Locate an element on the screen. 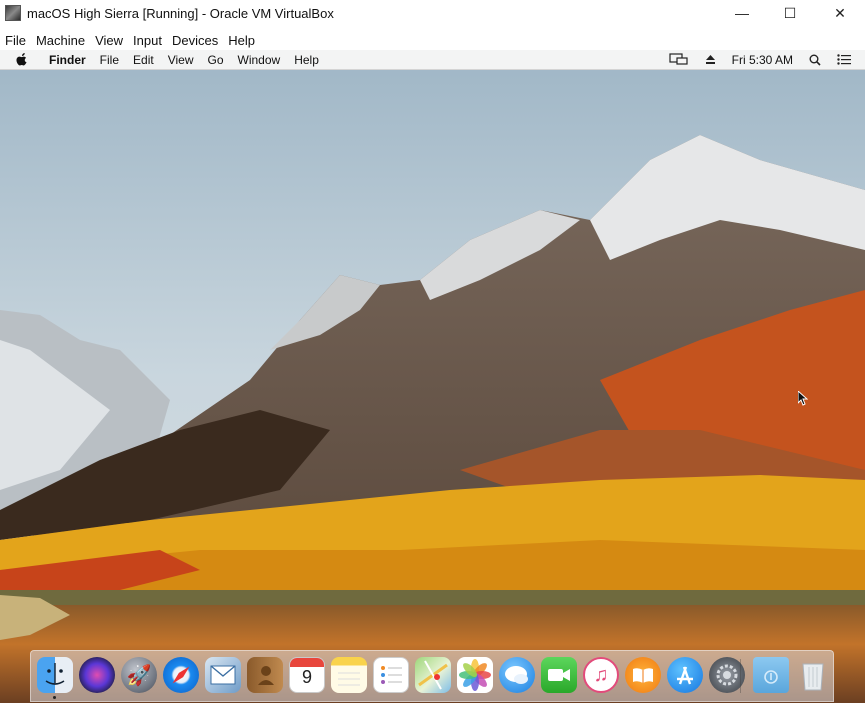 This screenshot has width=865, height=703. siri-icon is located at coordinates (97, 675).